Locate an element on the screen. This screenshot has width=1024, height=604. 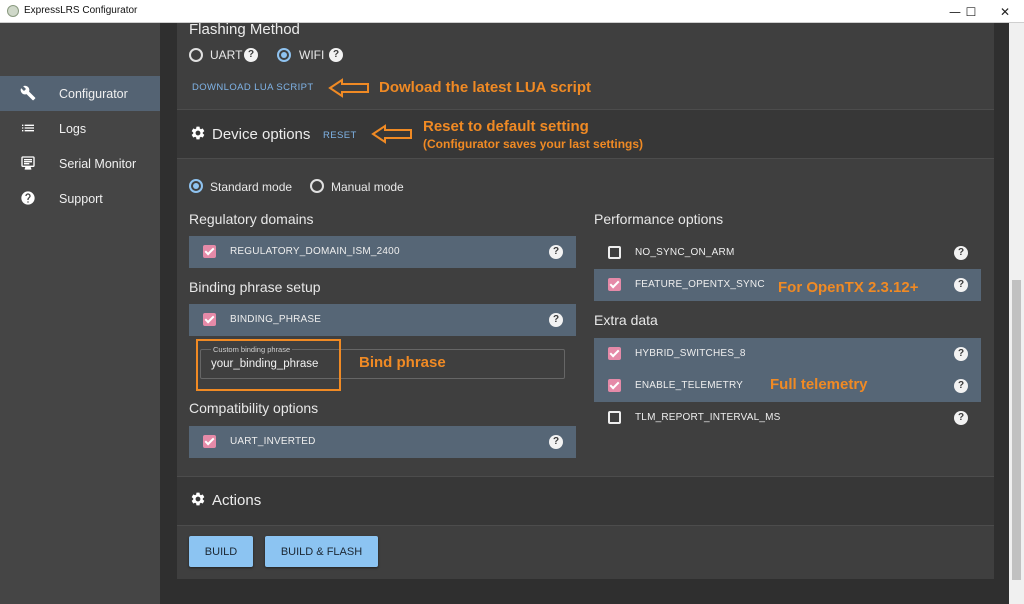
wrench-icon is located at coordinates (28, 93).